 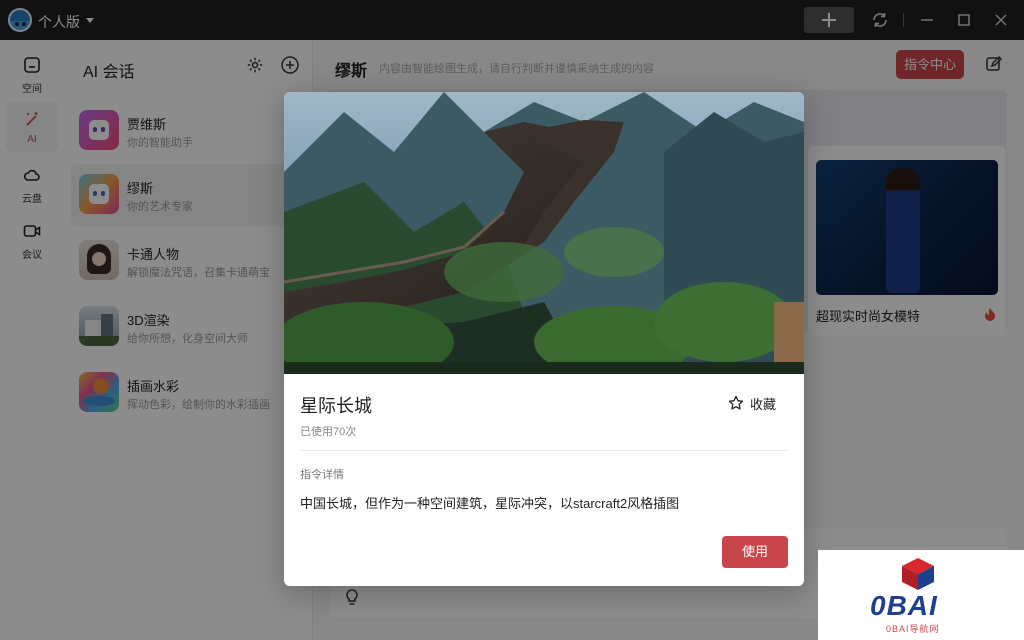 I want to click on watermark-logo: 0BAI 0BAI导航网, so click(x=921, y=595).